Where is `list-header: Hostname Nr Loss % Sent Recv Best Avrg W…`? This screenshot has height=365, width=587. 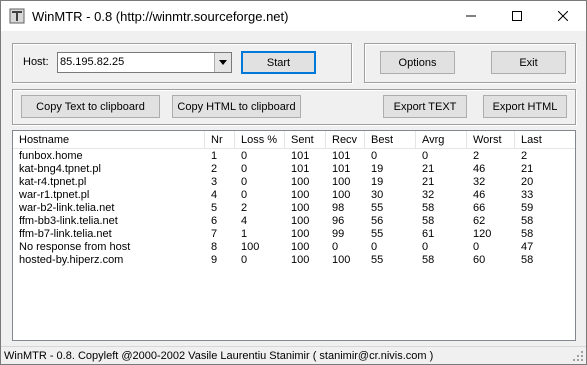 list-header: Hostname Nr Loss % Sent Recv Best Avrg W… is located at coordinates (294, 140).